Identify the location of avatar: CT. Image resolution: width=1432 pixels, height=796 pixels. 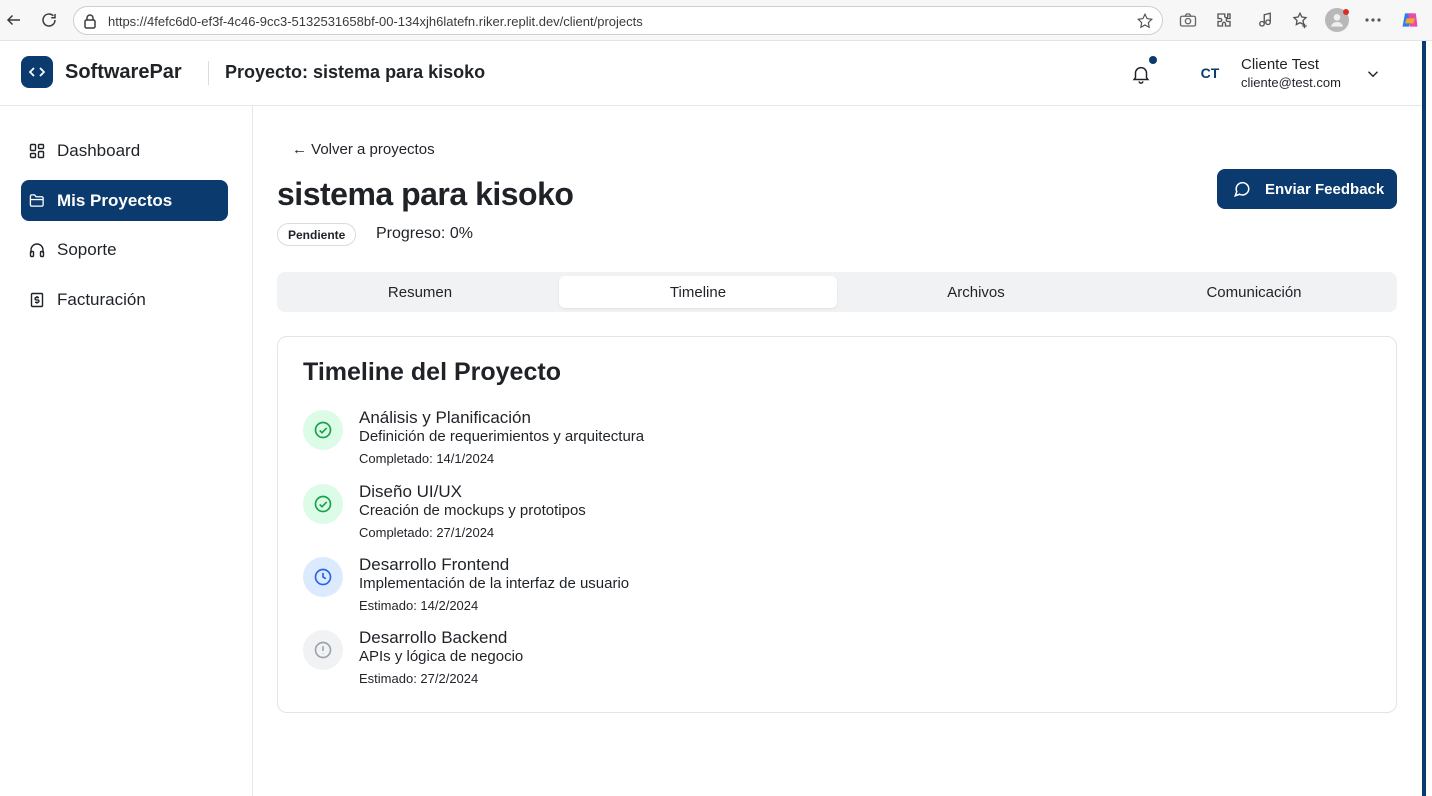
(1210, 73).